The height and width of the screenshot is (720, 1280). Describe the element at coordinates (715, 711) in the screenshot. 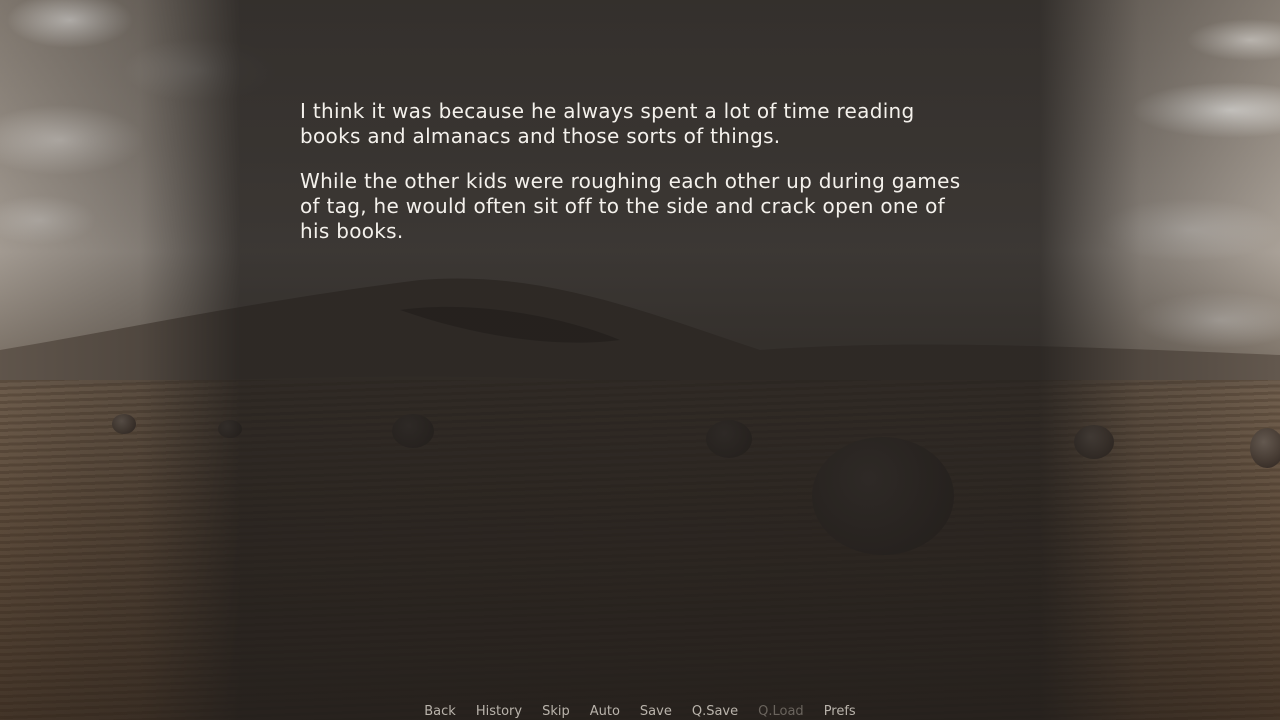

I see `quick-save-button: Q.Save` at that location.